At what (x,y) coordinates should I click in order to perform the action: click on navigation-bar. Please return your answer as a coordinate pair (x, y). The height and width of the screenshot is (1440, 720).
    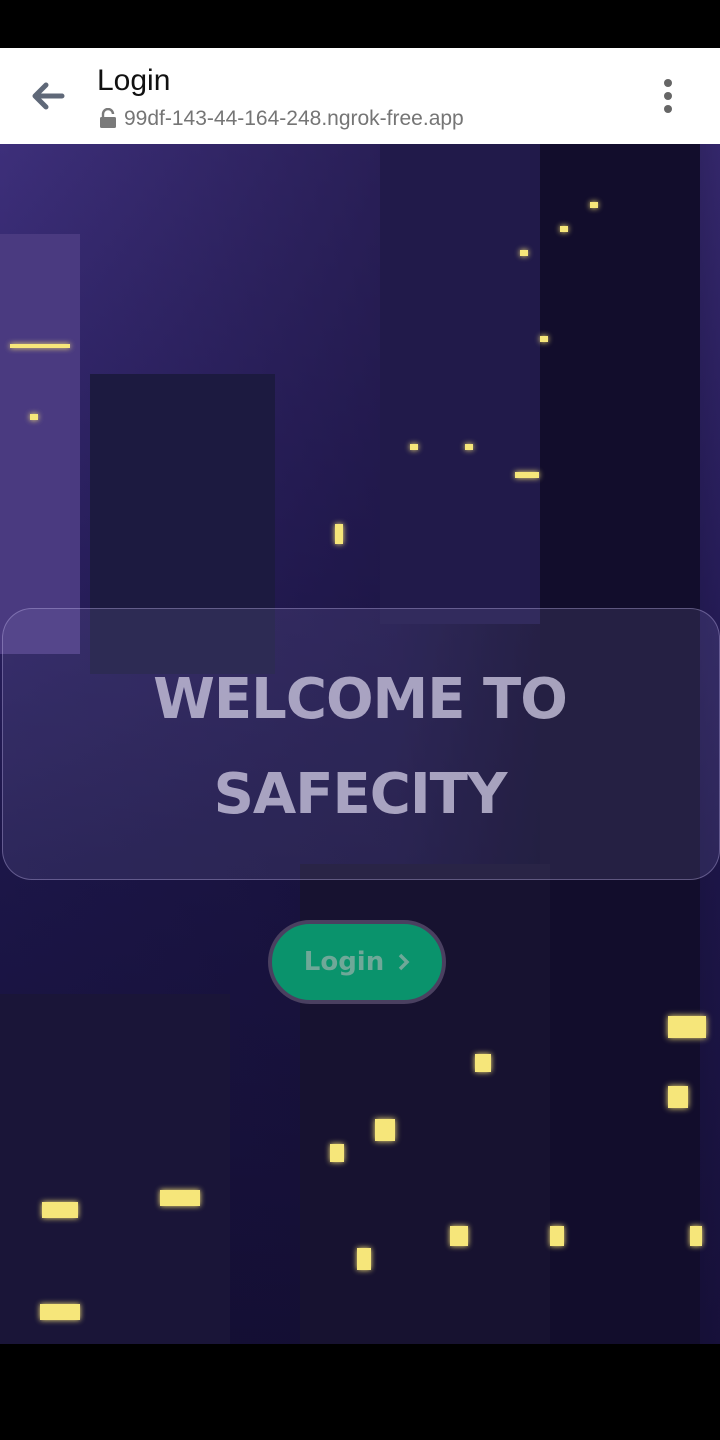
    Looking at the image, I should click on (360, 1392).